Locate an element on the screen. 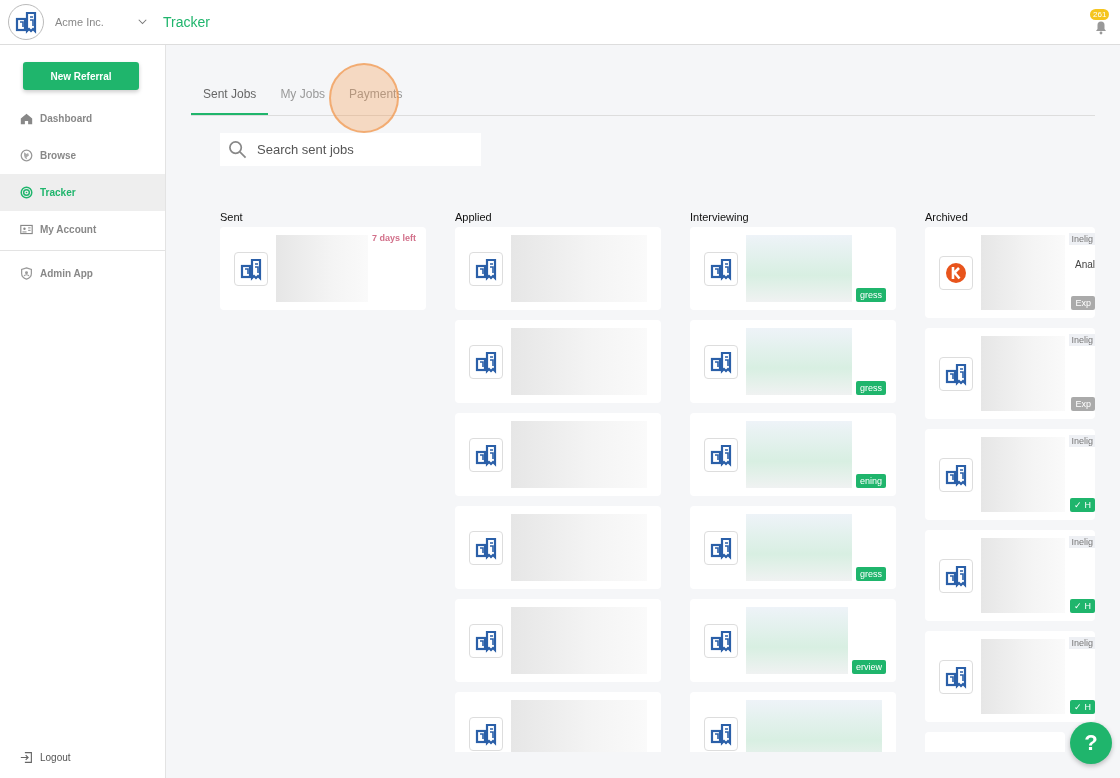  nav-item: Tracker is located at coordinates (82, 192).